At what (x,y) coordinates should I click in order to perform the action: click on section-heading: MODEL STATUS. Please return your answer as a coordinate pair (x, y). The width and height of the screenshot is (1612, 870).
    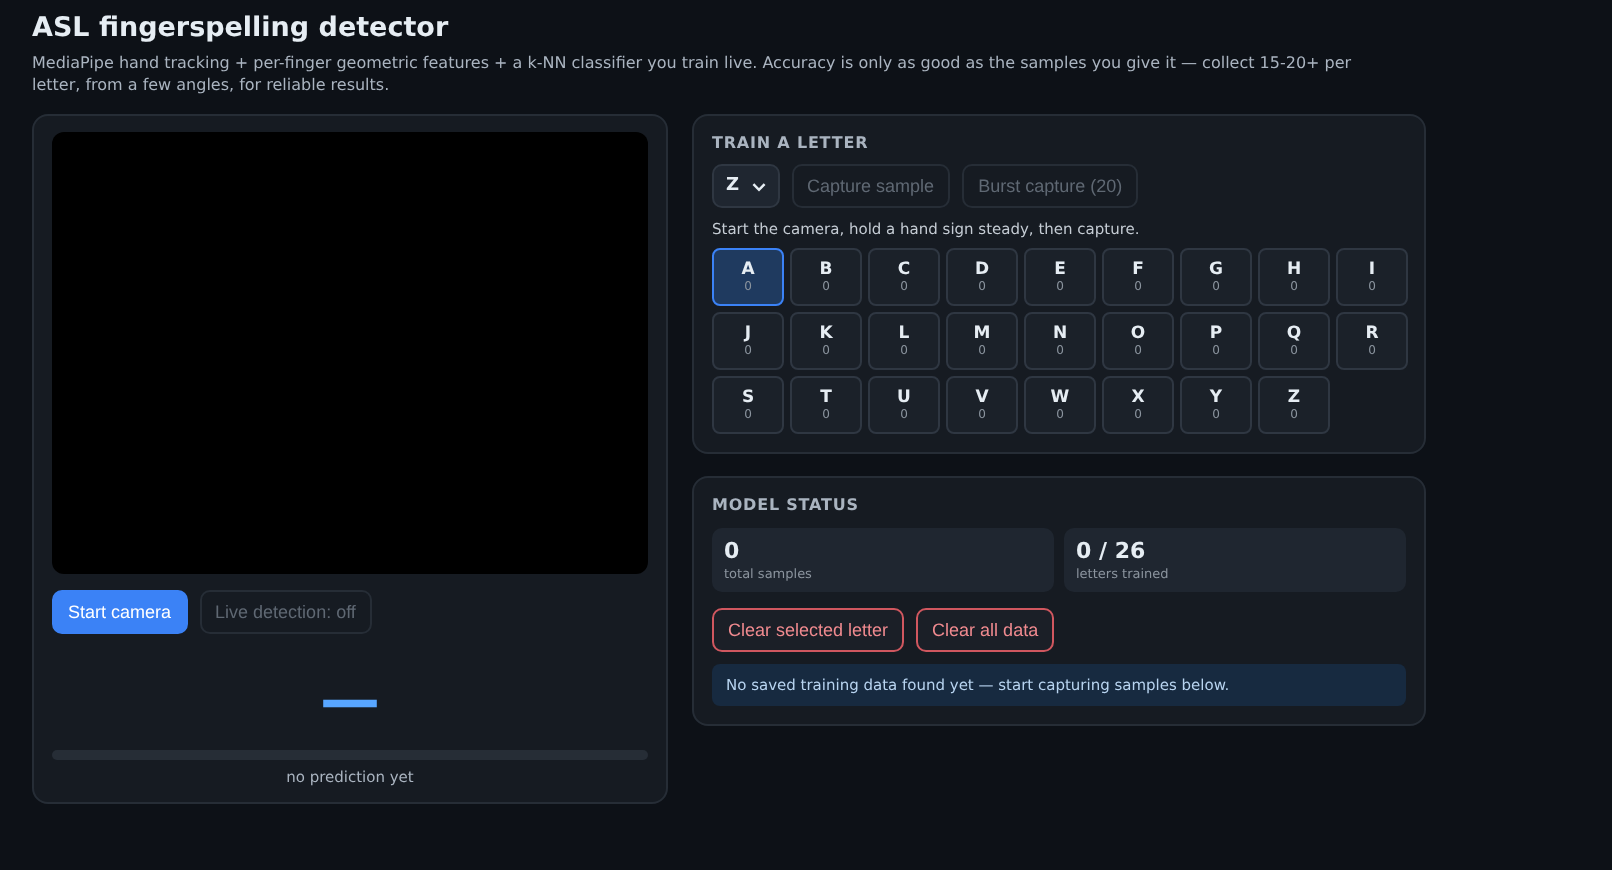
    Looking at the image, I should click on (786, 505).